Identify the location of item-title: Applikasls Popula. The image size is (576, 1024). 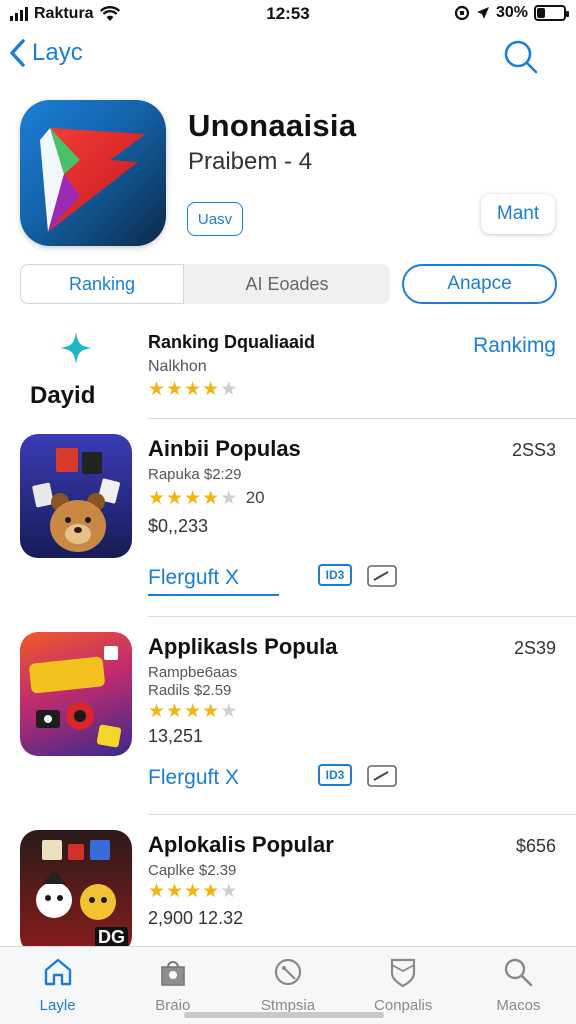
(243, 646).